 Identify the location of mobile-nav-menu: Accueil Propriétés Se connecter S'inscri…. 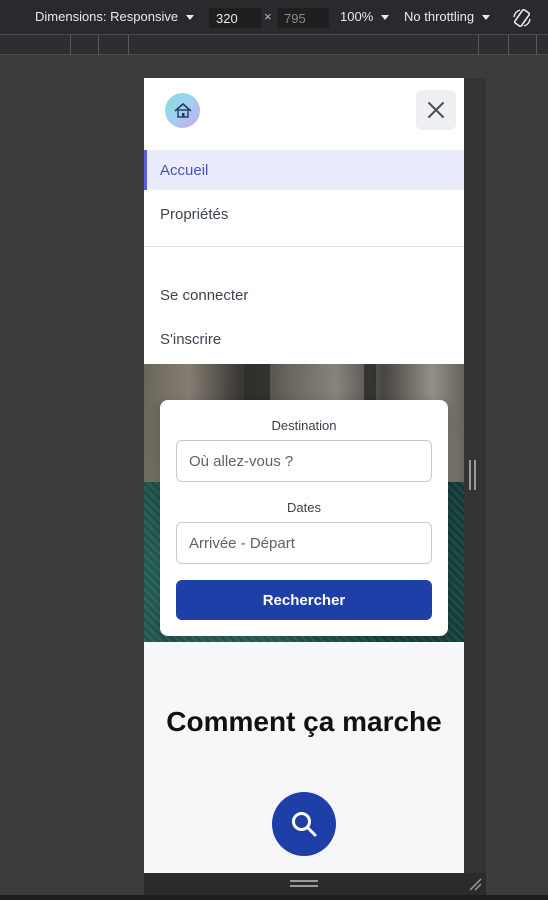
(304, 257).